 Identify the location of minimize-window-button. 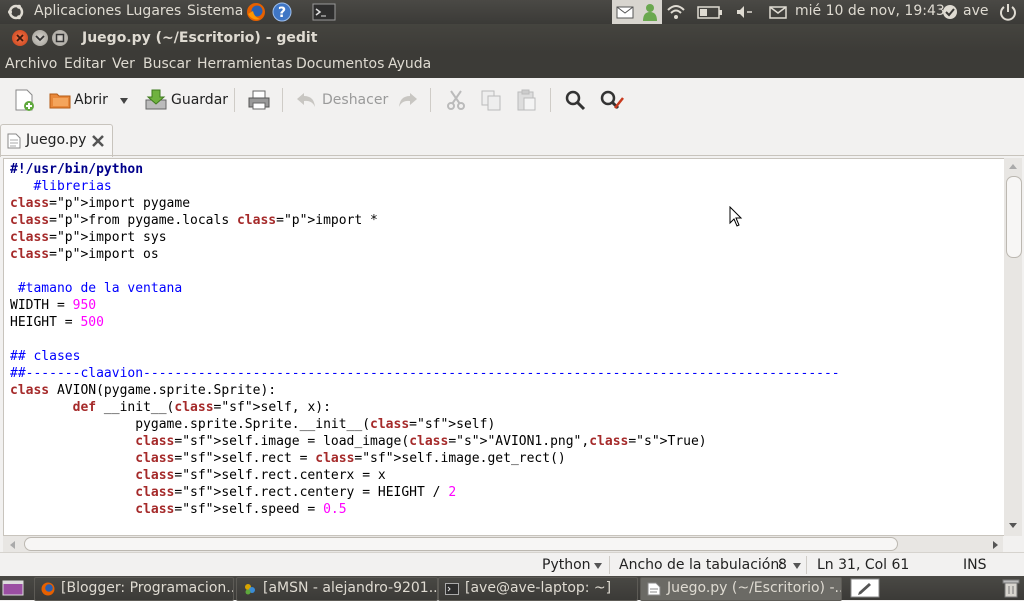
(40, 38).